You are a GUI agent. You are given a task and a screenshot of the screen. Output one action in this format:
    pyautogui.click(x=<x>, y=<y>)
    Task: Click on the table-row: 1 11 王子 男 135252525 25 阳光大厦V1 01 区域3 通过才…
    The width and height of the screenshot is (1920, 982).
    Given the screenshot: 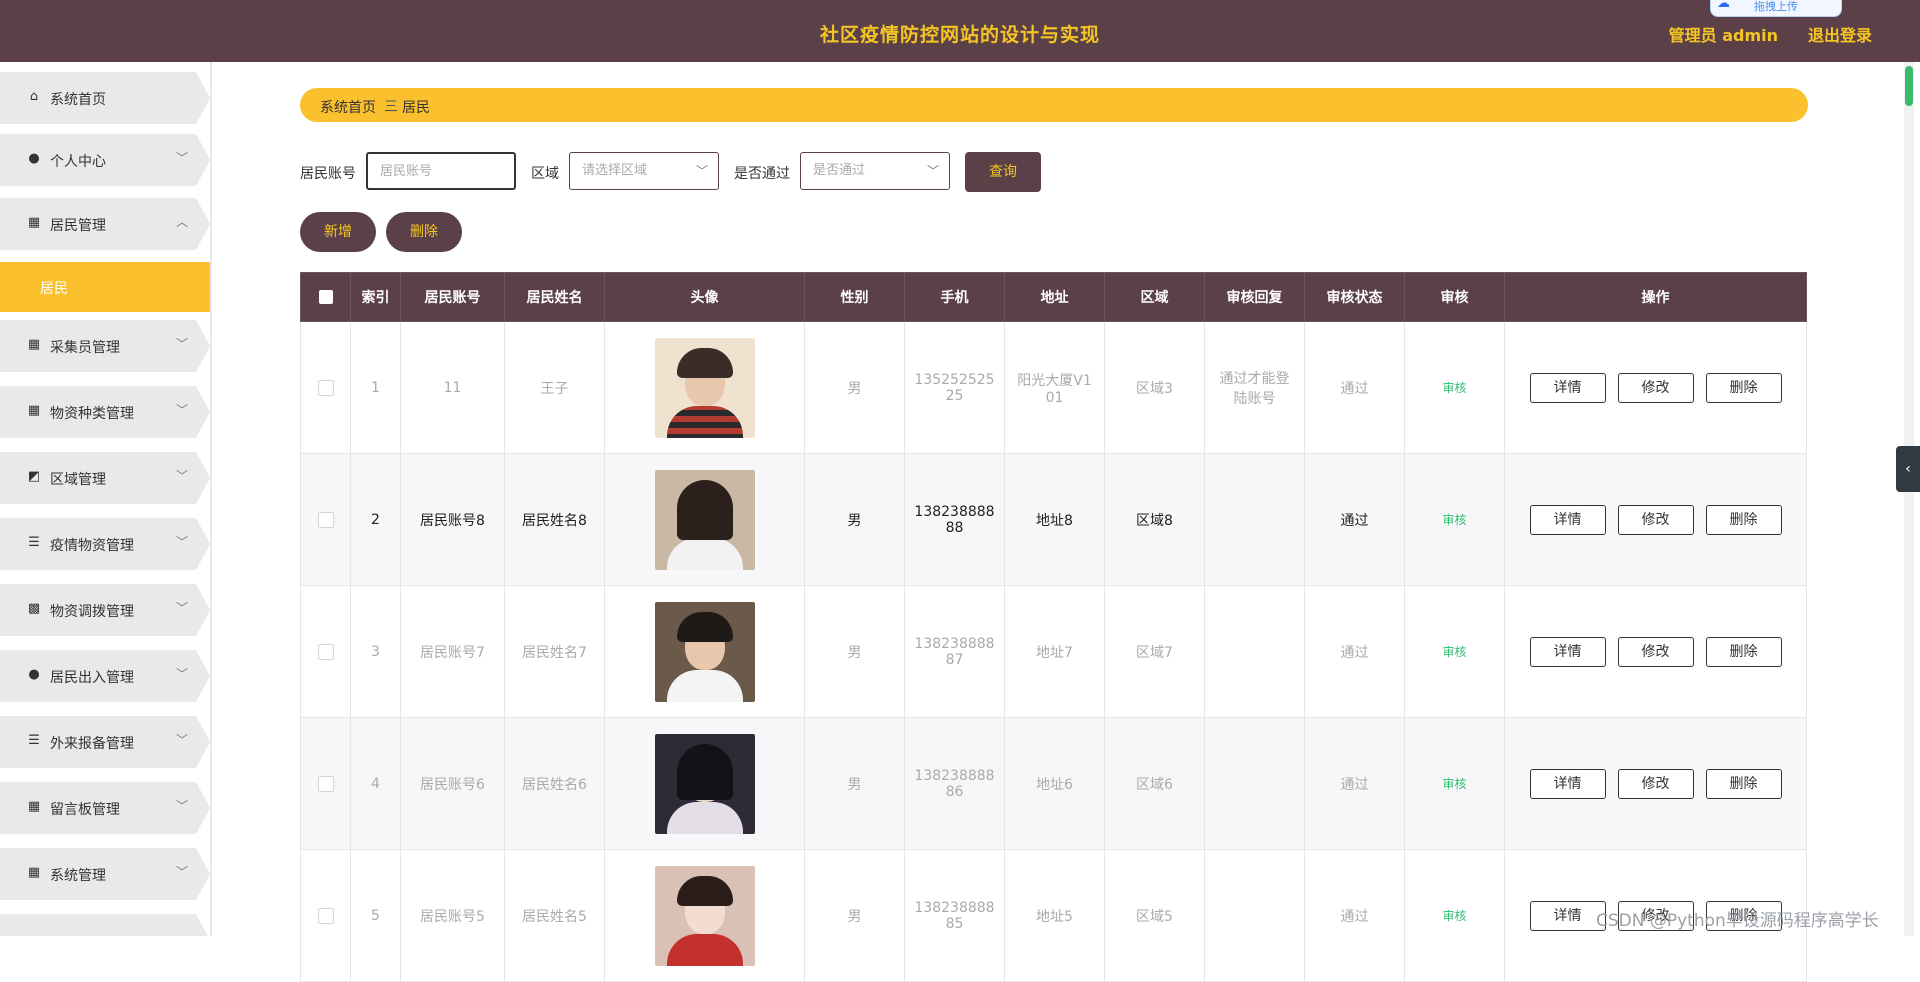 What is the action you would take?
    pyautogui.click(x=1053, y=387)
    